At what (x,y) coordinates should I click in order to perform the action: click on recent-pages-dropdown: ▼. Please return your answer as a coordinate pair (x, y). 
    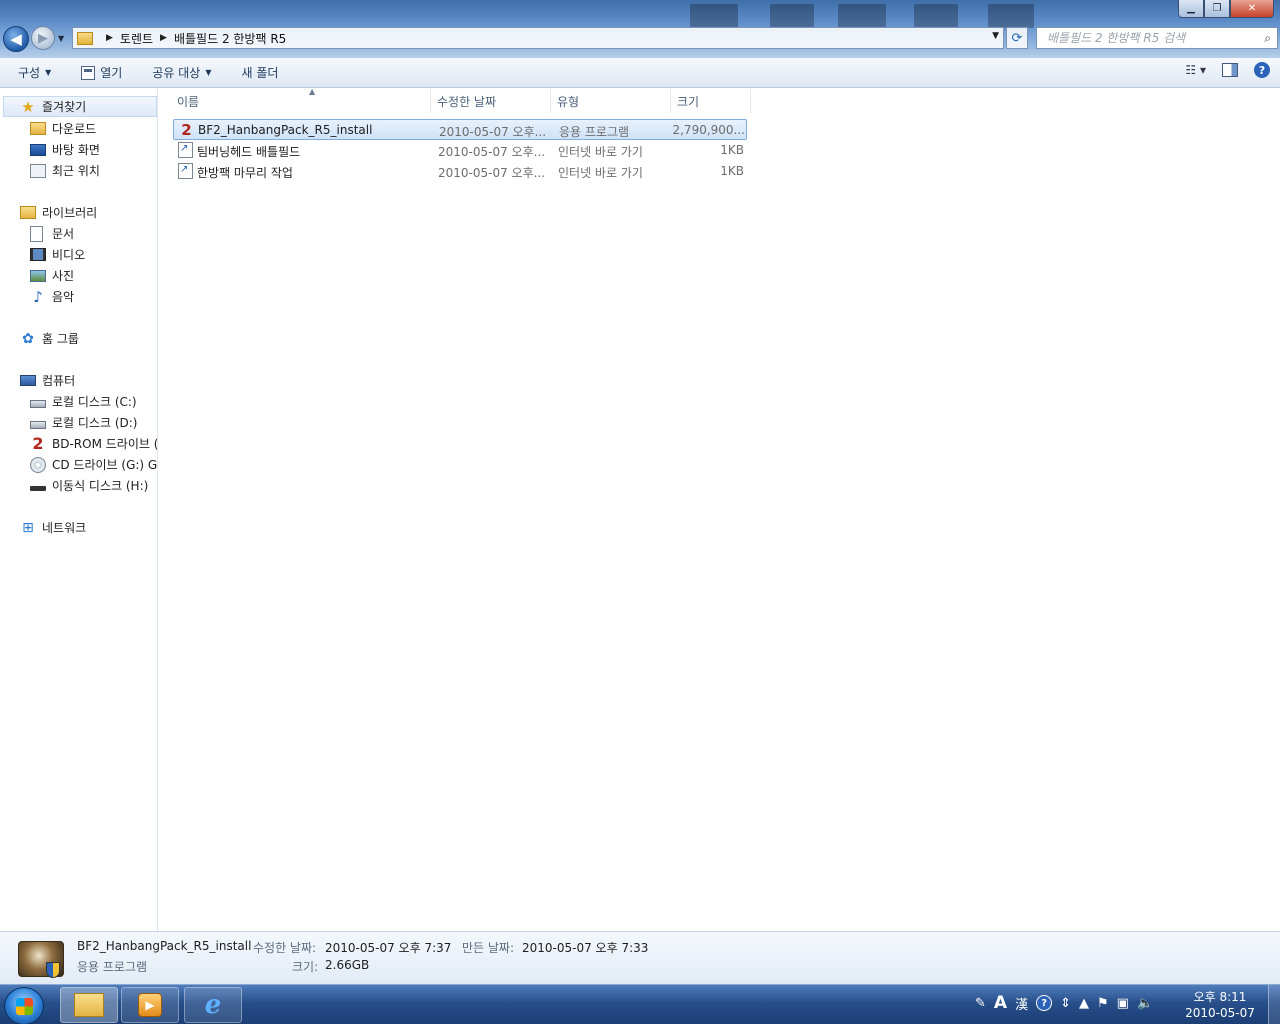
    Looking at the image, I should click on (61, 38).